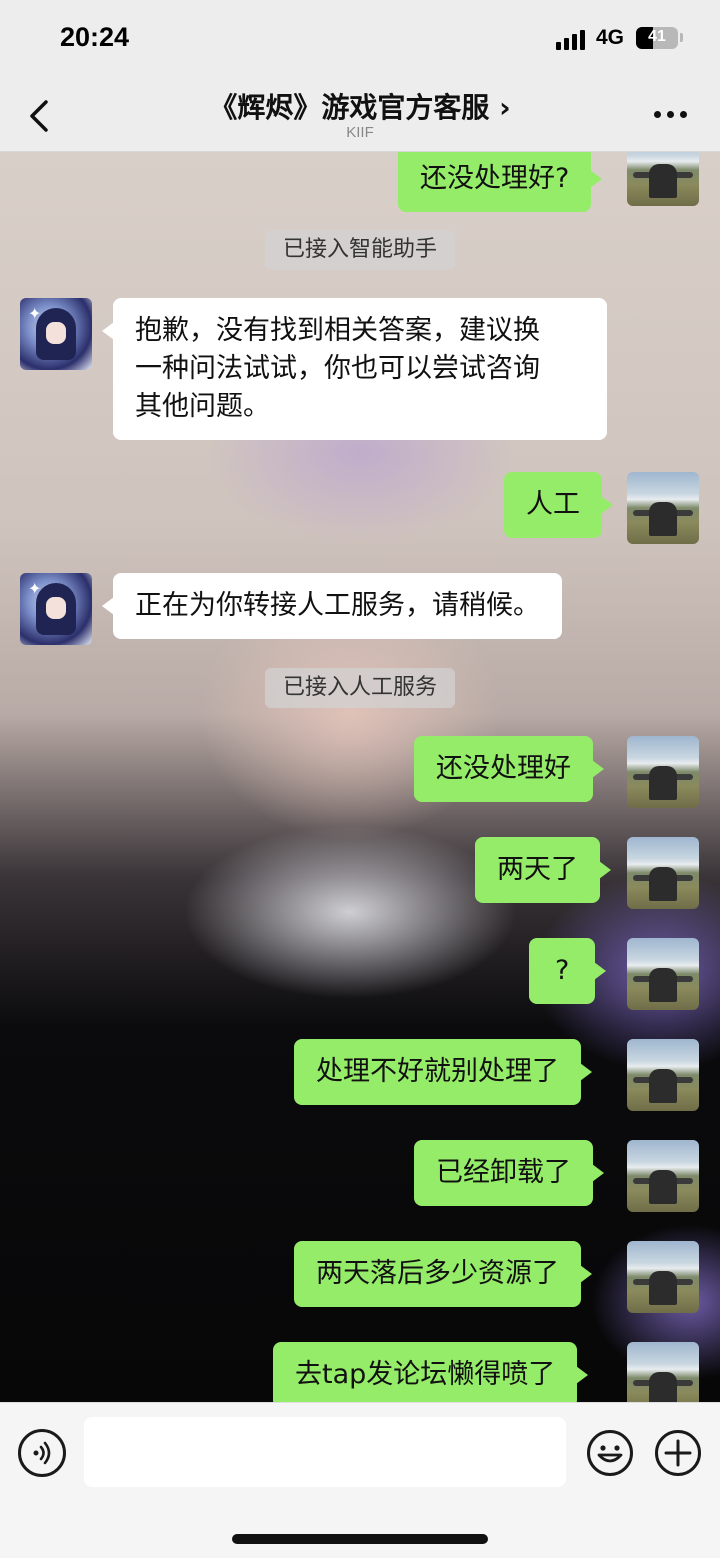 Image resolution: width=720 pixels, height=1558 pixels. What do you see at coordinates (681, 37) in the screenshot?
I see `battery-tip` at bounding box center [681, 37].